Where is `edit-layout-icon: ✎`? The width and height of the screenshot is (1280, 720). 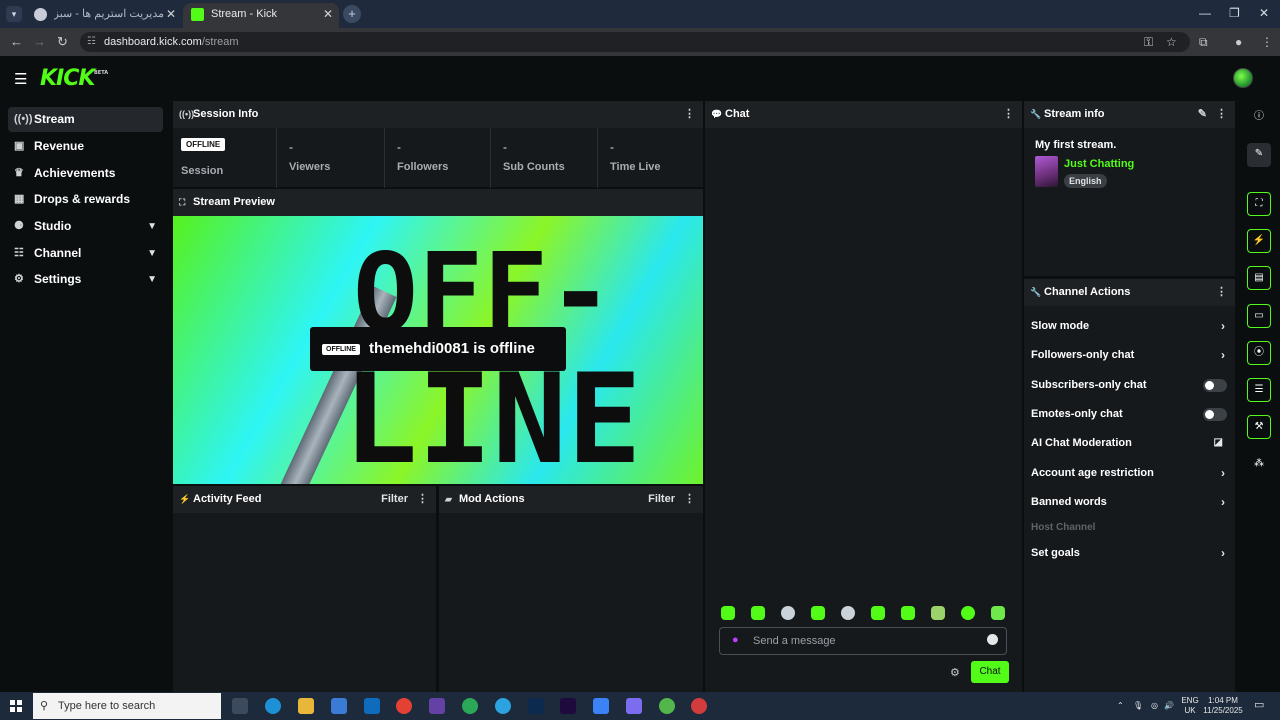
edit-layout-icon: ✎ is located at coordinates (1259, 155).